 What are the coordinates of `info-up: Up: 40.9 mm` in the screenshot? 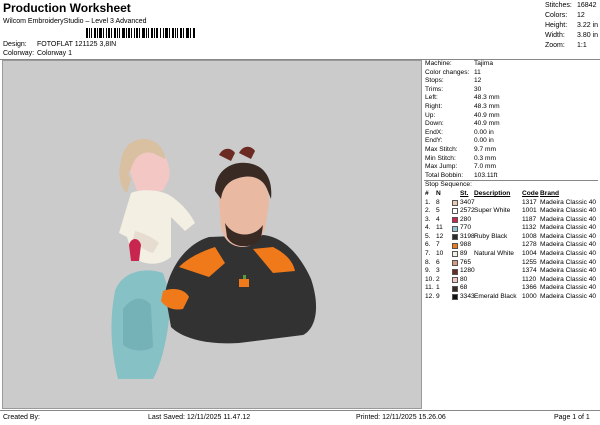 It's located at (462, 115).